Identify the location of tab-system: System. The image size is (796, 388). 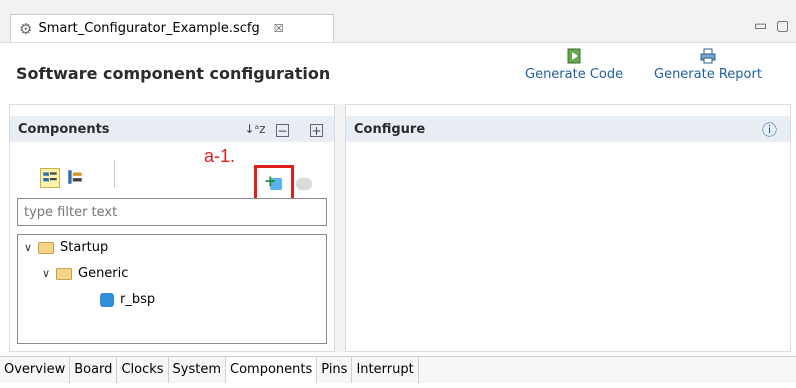
(198, 370).